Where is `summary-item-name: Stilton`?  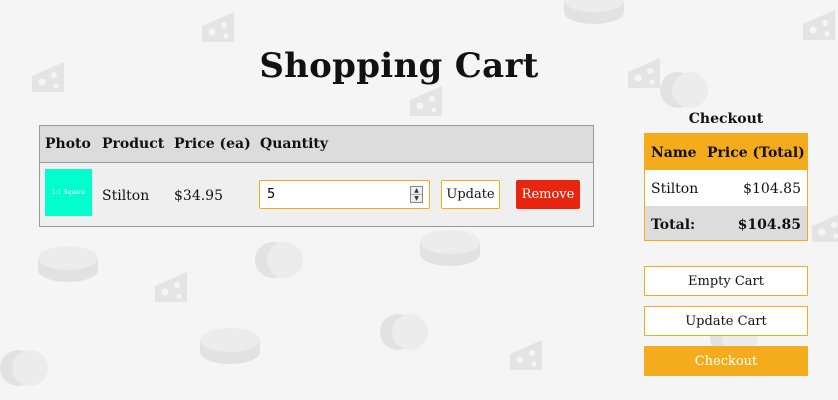 summary-item-name: Stilton is located at coordinates (675, 189).